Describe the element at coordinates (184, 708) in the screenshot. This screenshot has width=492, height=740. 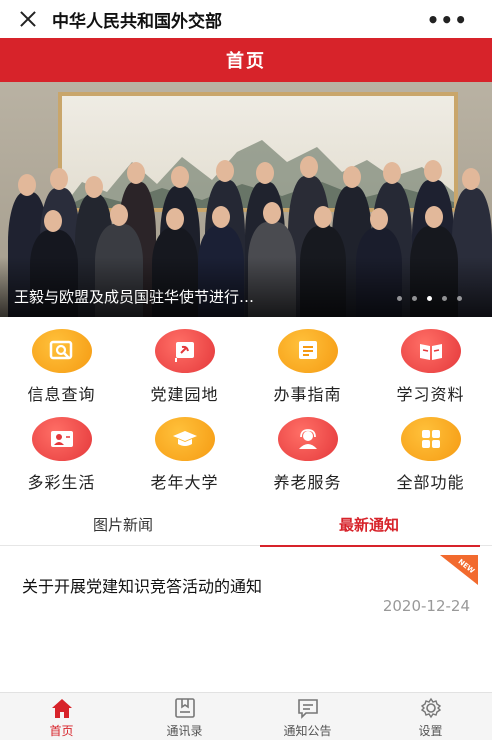
I see `contacts-book-icon` at that location.